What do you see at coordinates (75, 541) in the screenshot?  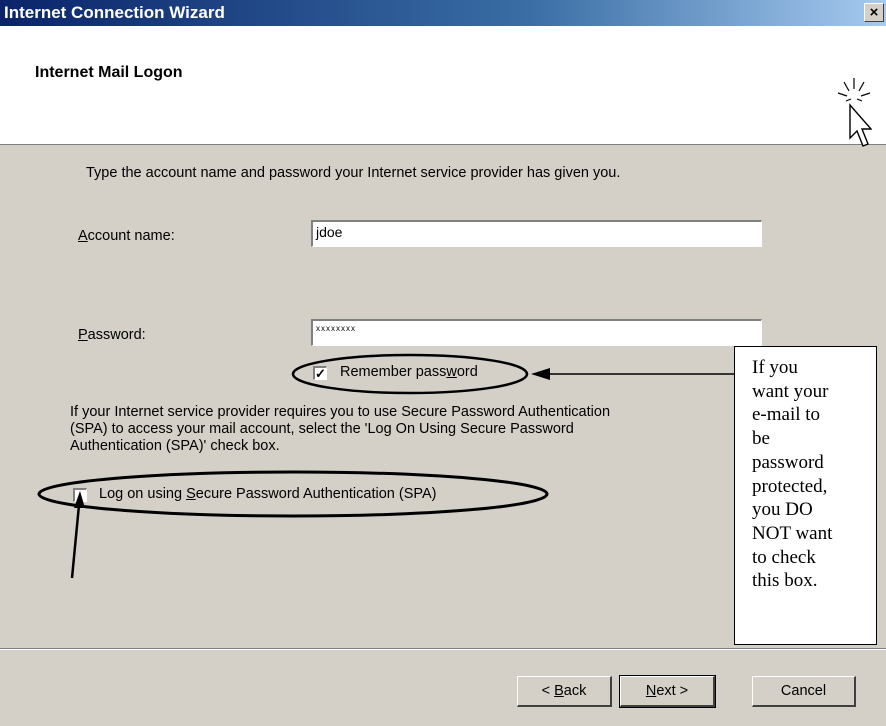 I see `arrow-to-spa-line` at bounding box center [75, 541].